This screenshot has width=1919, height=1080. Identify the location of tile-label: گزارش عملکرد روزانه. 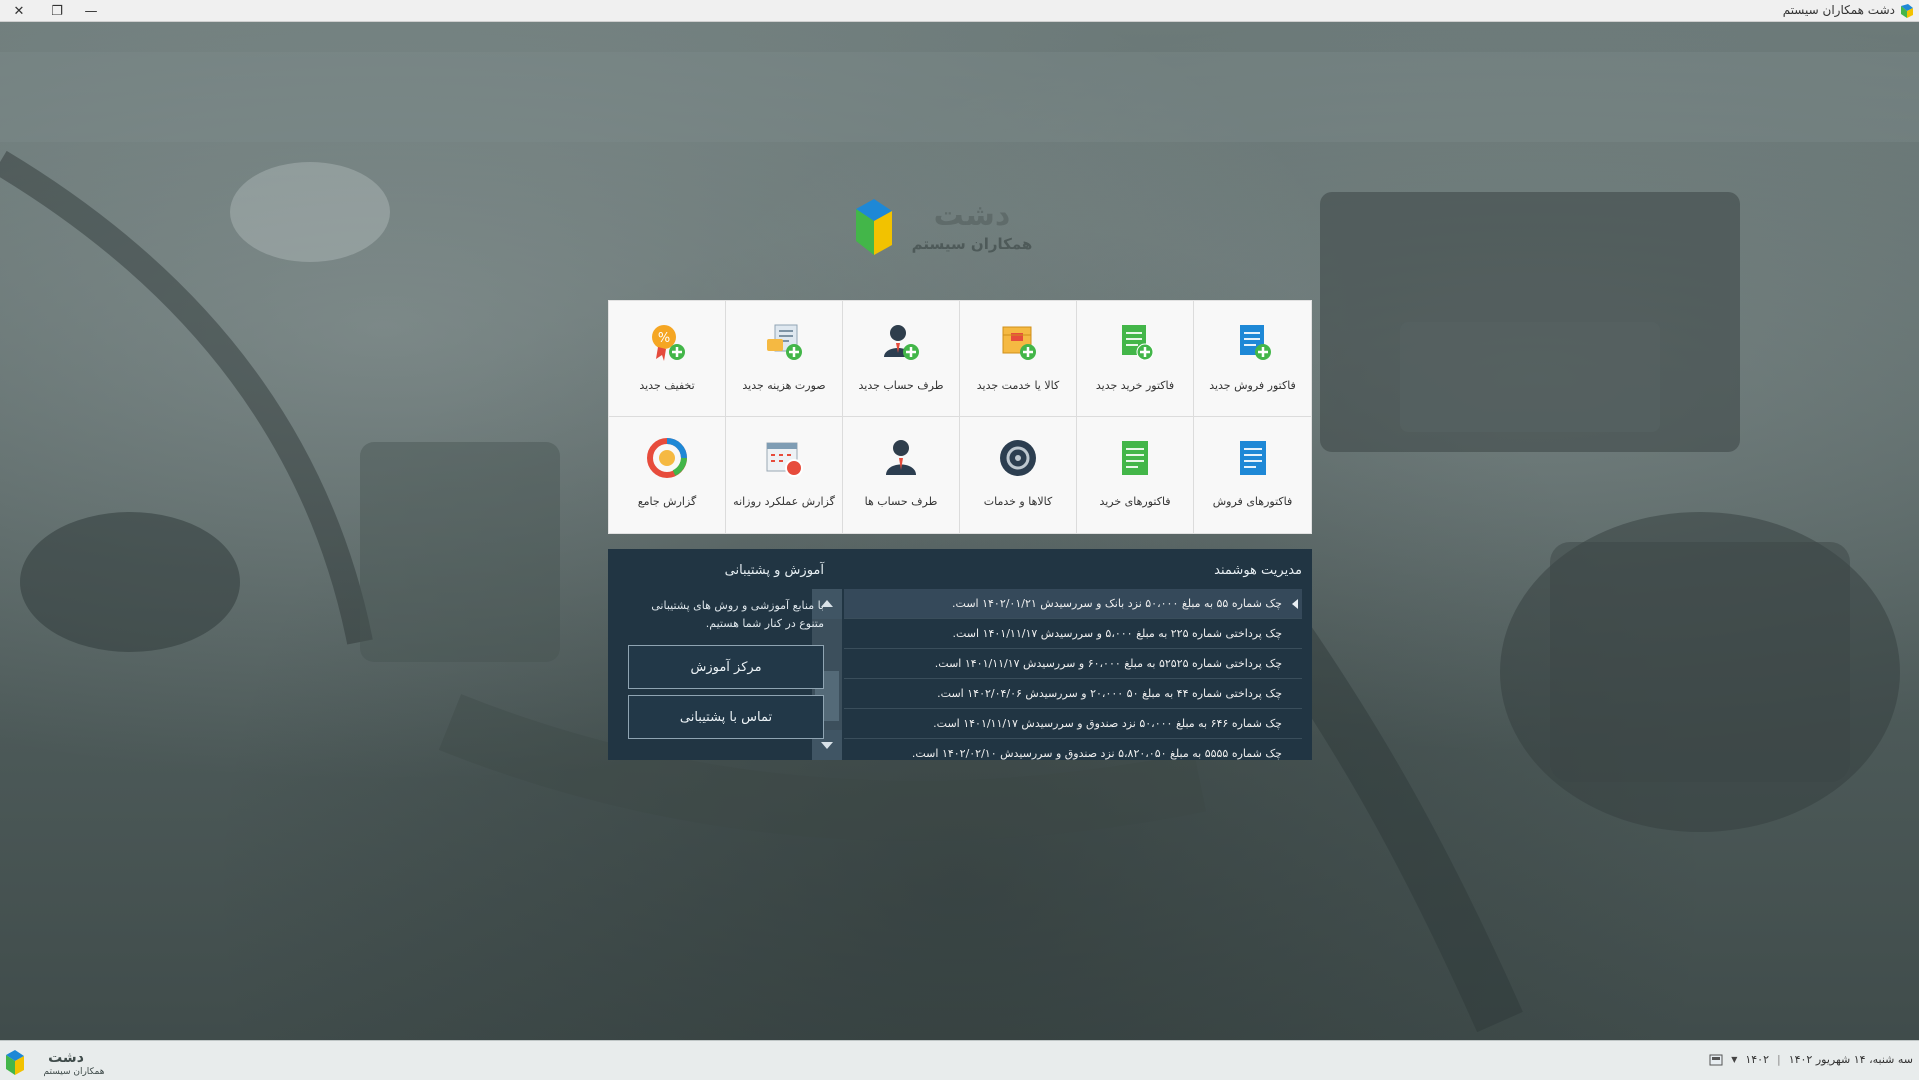
(784, 501).